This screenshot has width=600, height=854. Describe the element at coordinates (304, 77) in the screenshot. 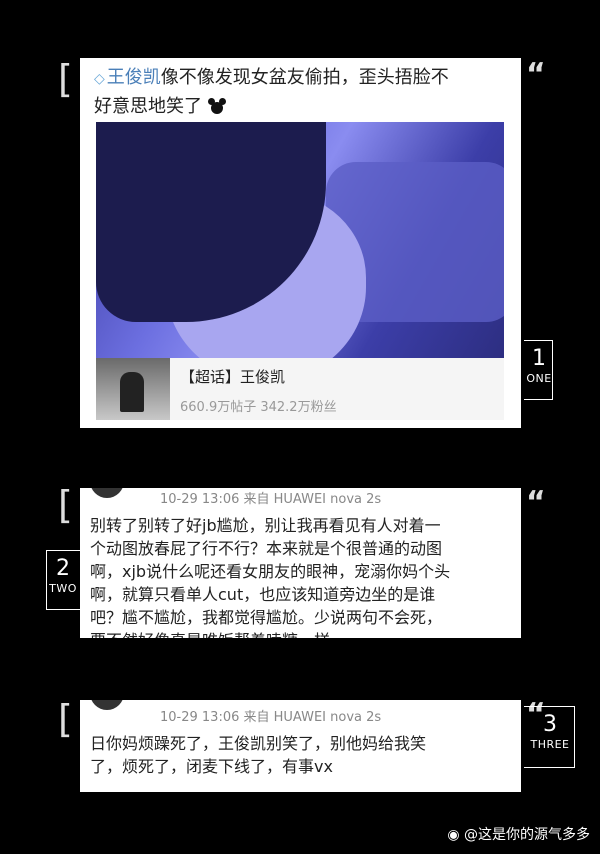

I see `post-text-line1: 像不像发现女盆友偷拍，歪头捂脸不` at that location.